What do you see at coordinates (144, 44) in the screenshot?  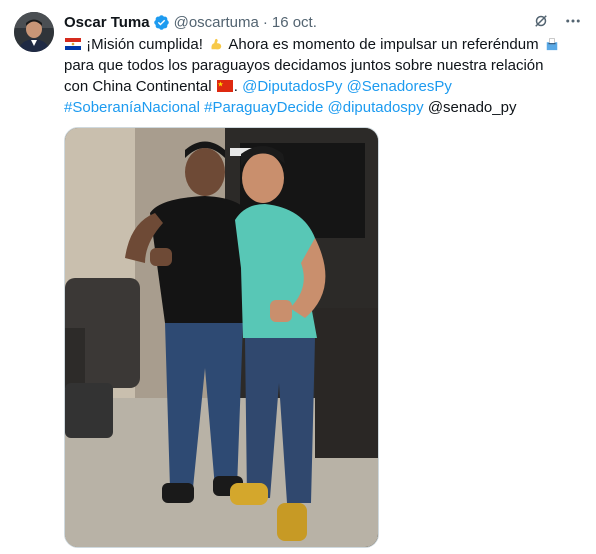 I see `text-segment: ¡Misión cumplida!` at bounding box center [144, 44].